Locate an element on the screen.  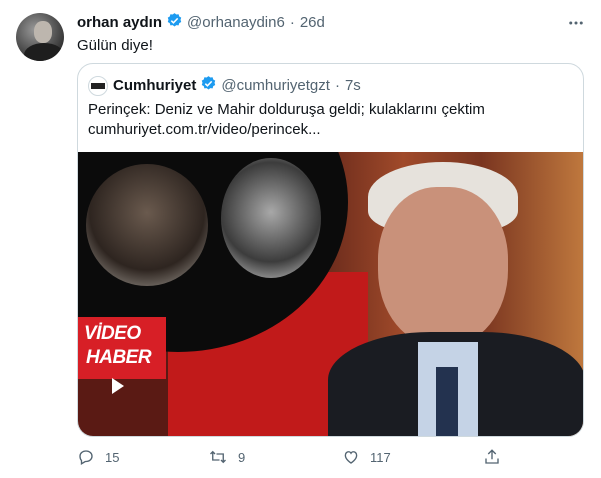
badge-line-2: HABER is located at coordinates (119, 357).